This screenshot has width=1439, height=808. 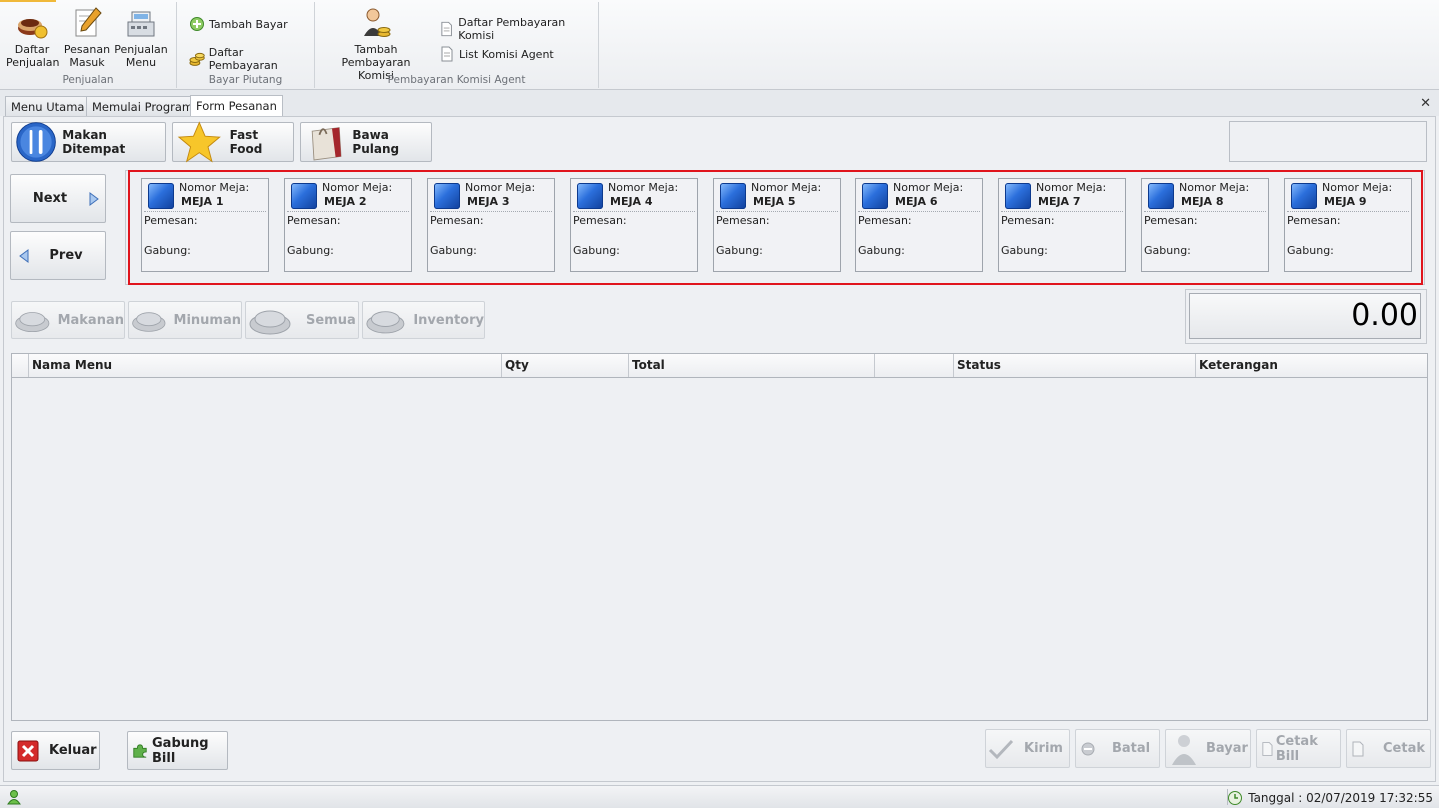 I want to click on daftar-pembayaran-komisi-button: Daftar Pembayaran Komisi, so click(x=518, y=29).